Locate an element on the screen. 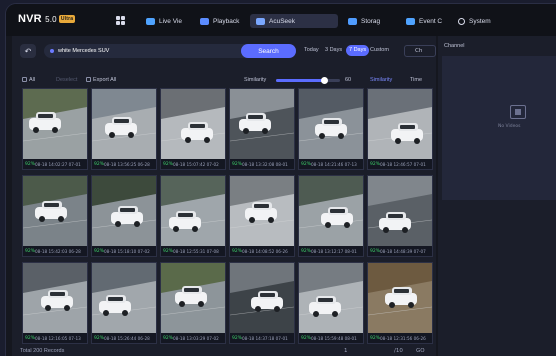 The height and width of the screenshot is (356, 556). result-thumbnail: 92% 08-18 13:32:08 08-01 is located at coordinates (262, 129).